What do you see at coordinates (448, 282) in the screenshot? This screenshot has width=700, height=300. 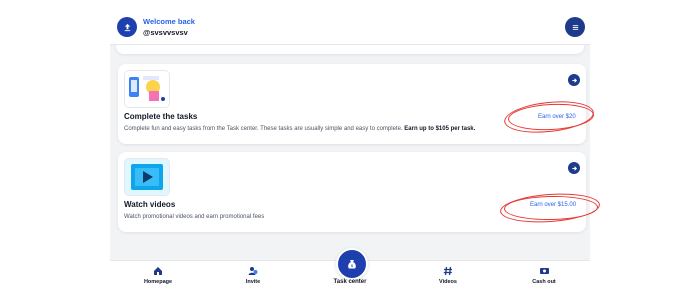 I see `nav-label: Videos` at bounding box center [448, 282].